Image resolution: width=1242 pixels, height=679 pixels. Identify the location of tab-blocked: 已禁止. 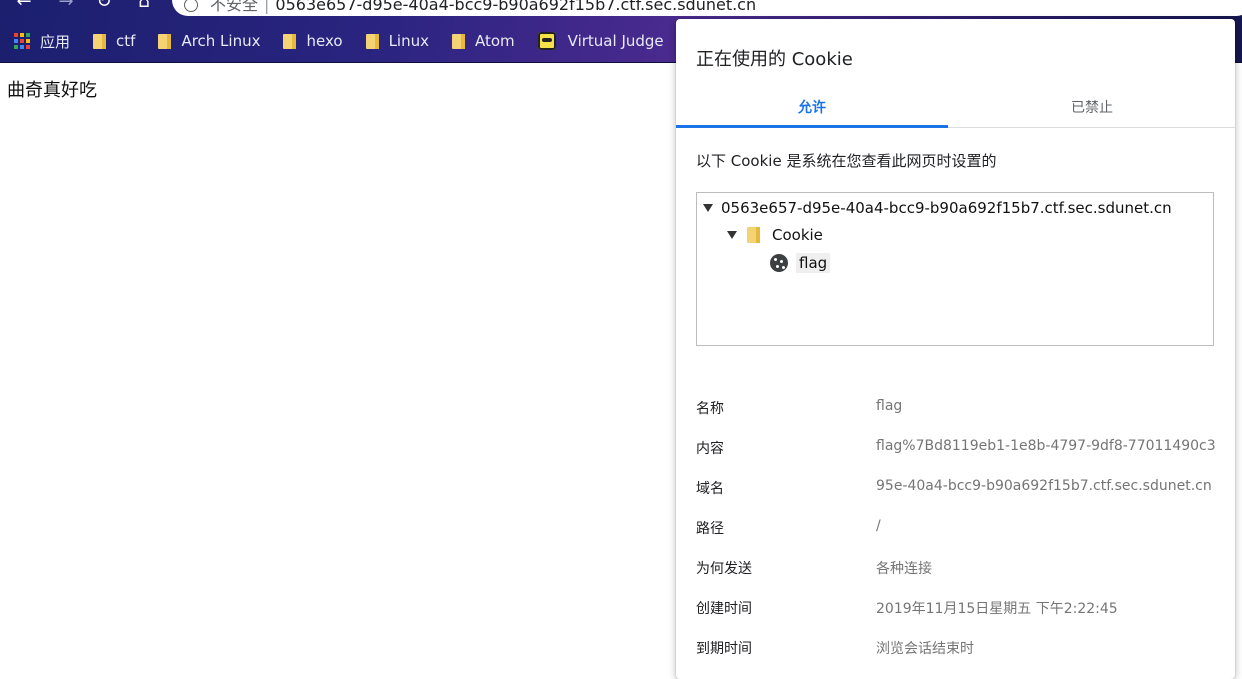
(1092, 109).